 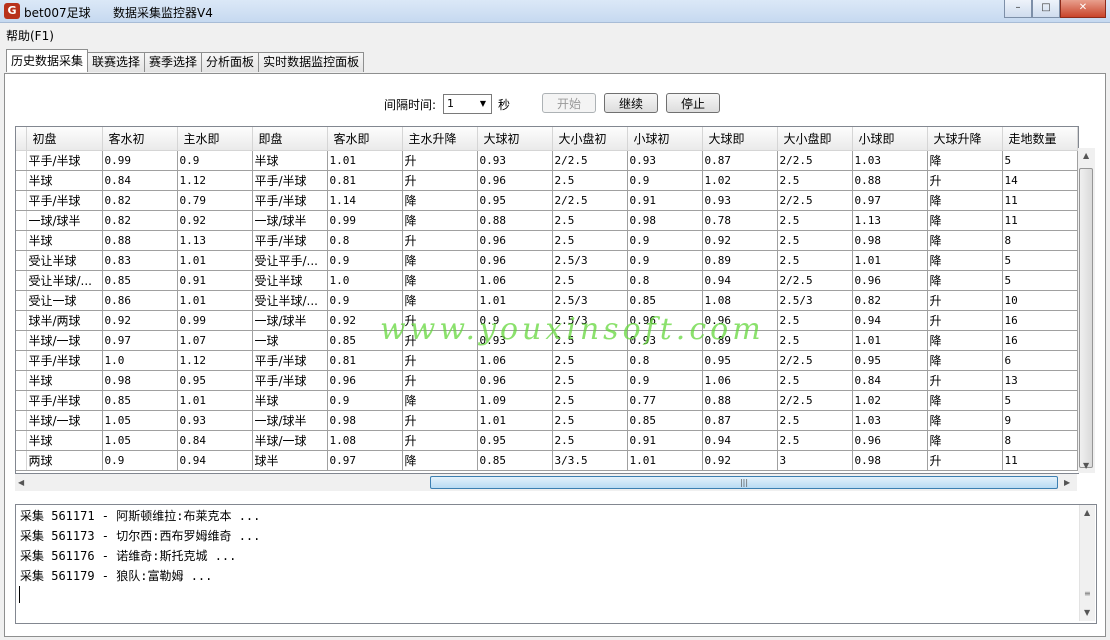 What do you see at coordinates (1040, 320) in the screenshot?
I see `table-cell: 16` at bounding box center [1040, 320].